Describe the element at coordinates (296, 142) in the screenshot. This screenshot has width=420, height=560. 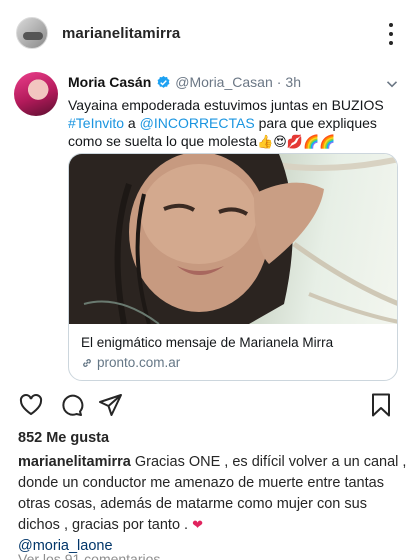
I see `tweet-emojis: 👍😍💋🌈🌈` at that location.